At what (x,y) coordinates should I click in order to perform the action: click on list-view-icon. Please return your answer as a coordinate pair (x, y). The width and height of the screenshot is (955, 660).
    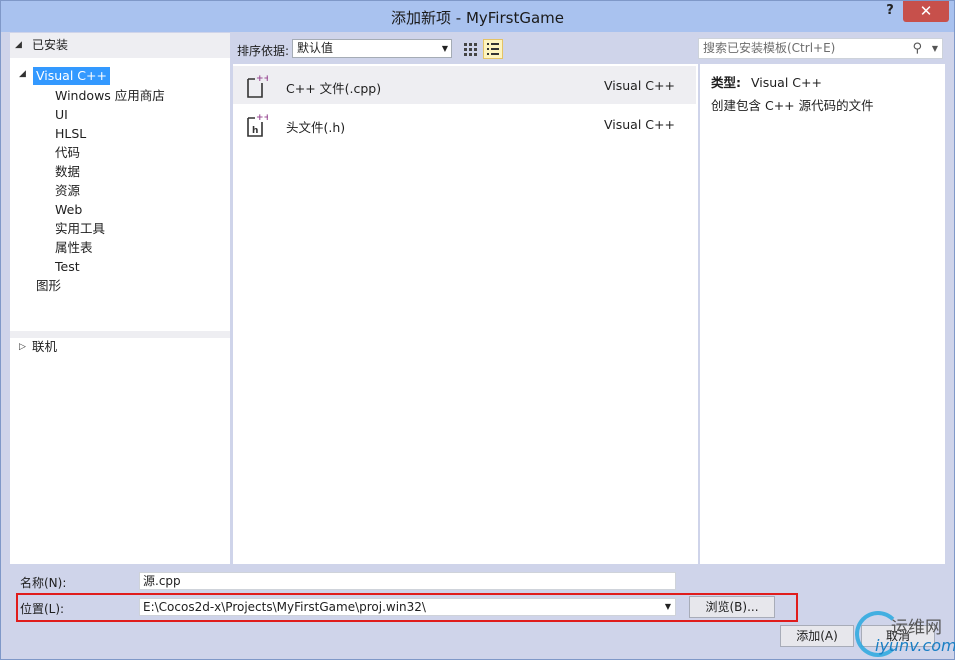
    Looking at the image, I should click on (493, 49).